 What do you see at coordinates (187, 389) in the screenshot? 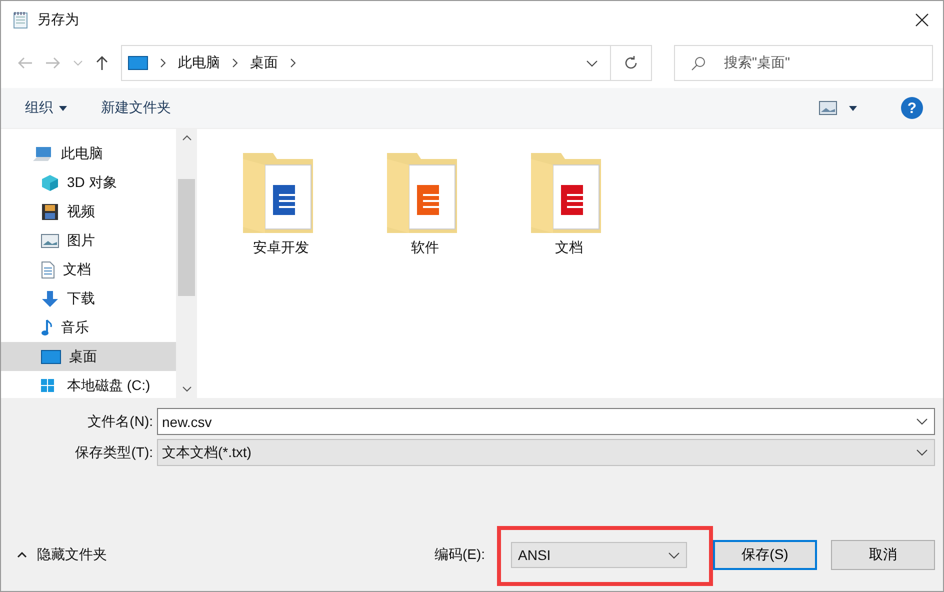
I see `scroll-down-icon` at bounding box center [187, 389].